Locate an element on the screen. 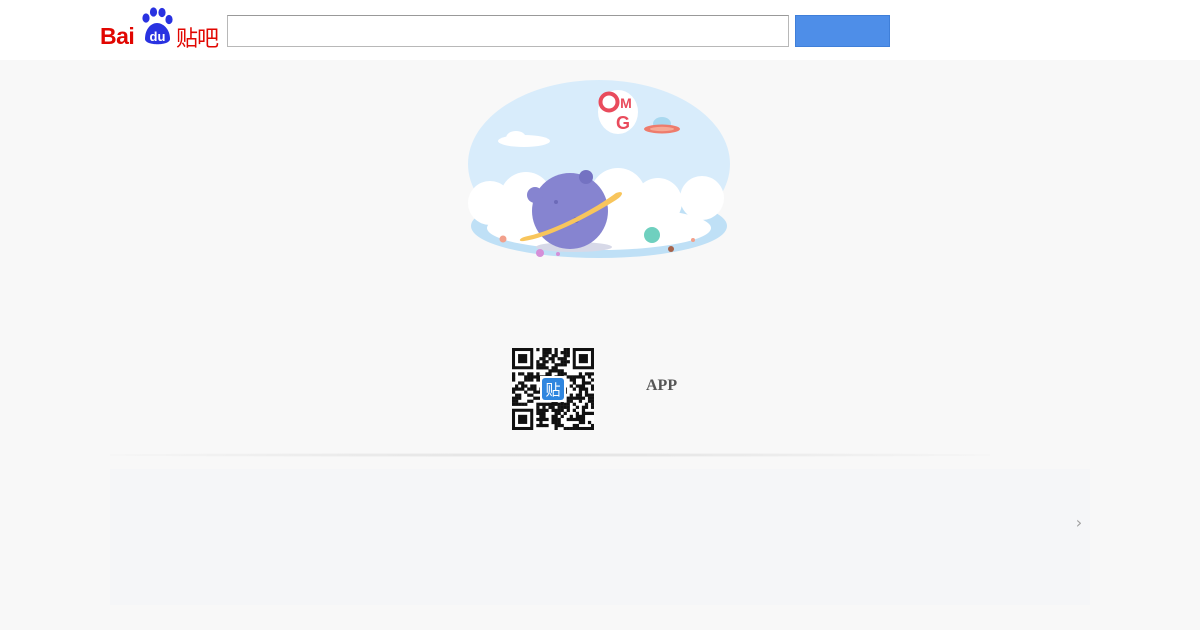 This screenshot has width=1200, height=630. moon-icon is located at coordinates (652, 235).